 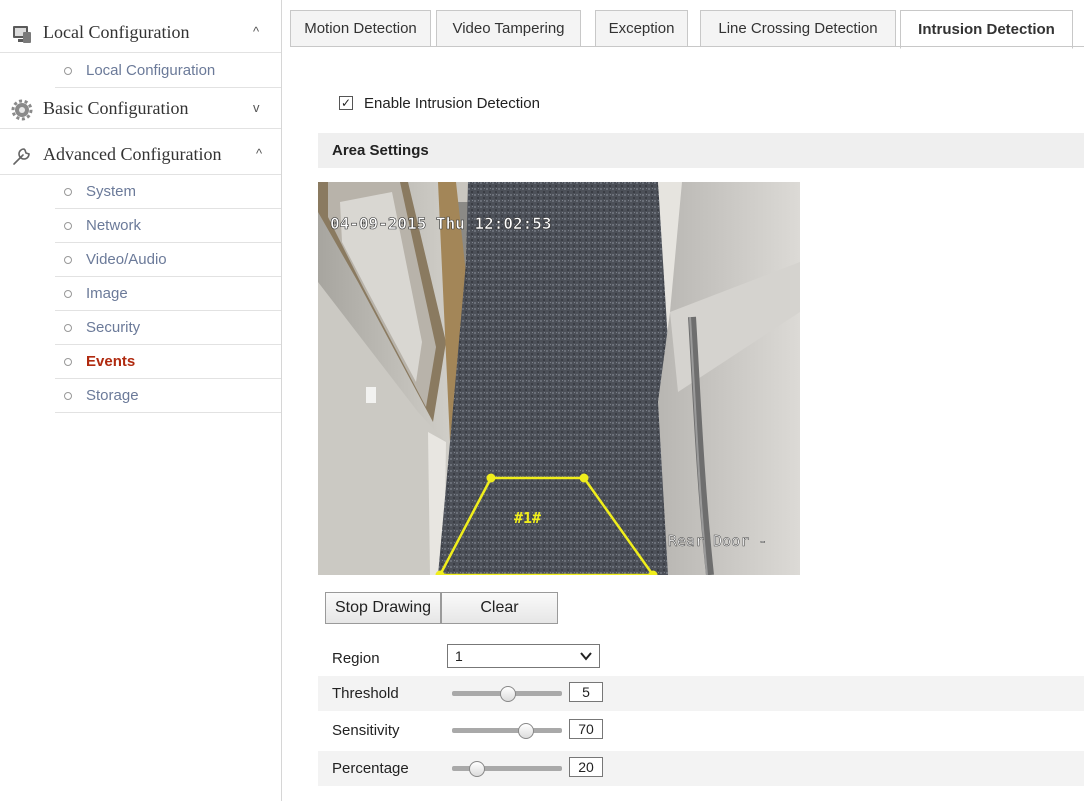 I want to click on osd-camera-name: Rear Door -, so click(x=717, y=541).